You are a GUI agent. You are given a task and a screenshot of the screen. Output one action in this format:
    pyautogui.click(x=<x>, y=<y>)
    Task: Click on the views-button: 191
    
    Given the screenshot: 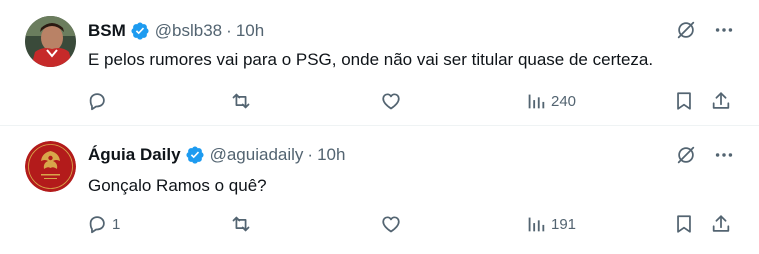 What is the action you would take?
    pyautogui.click(x=550, y=224)
    